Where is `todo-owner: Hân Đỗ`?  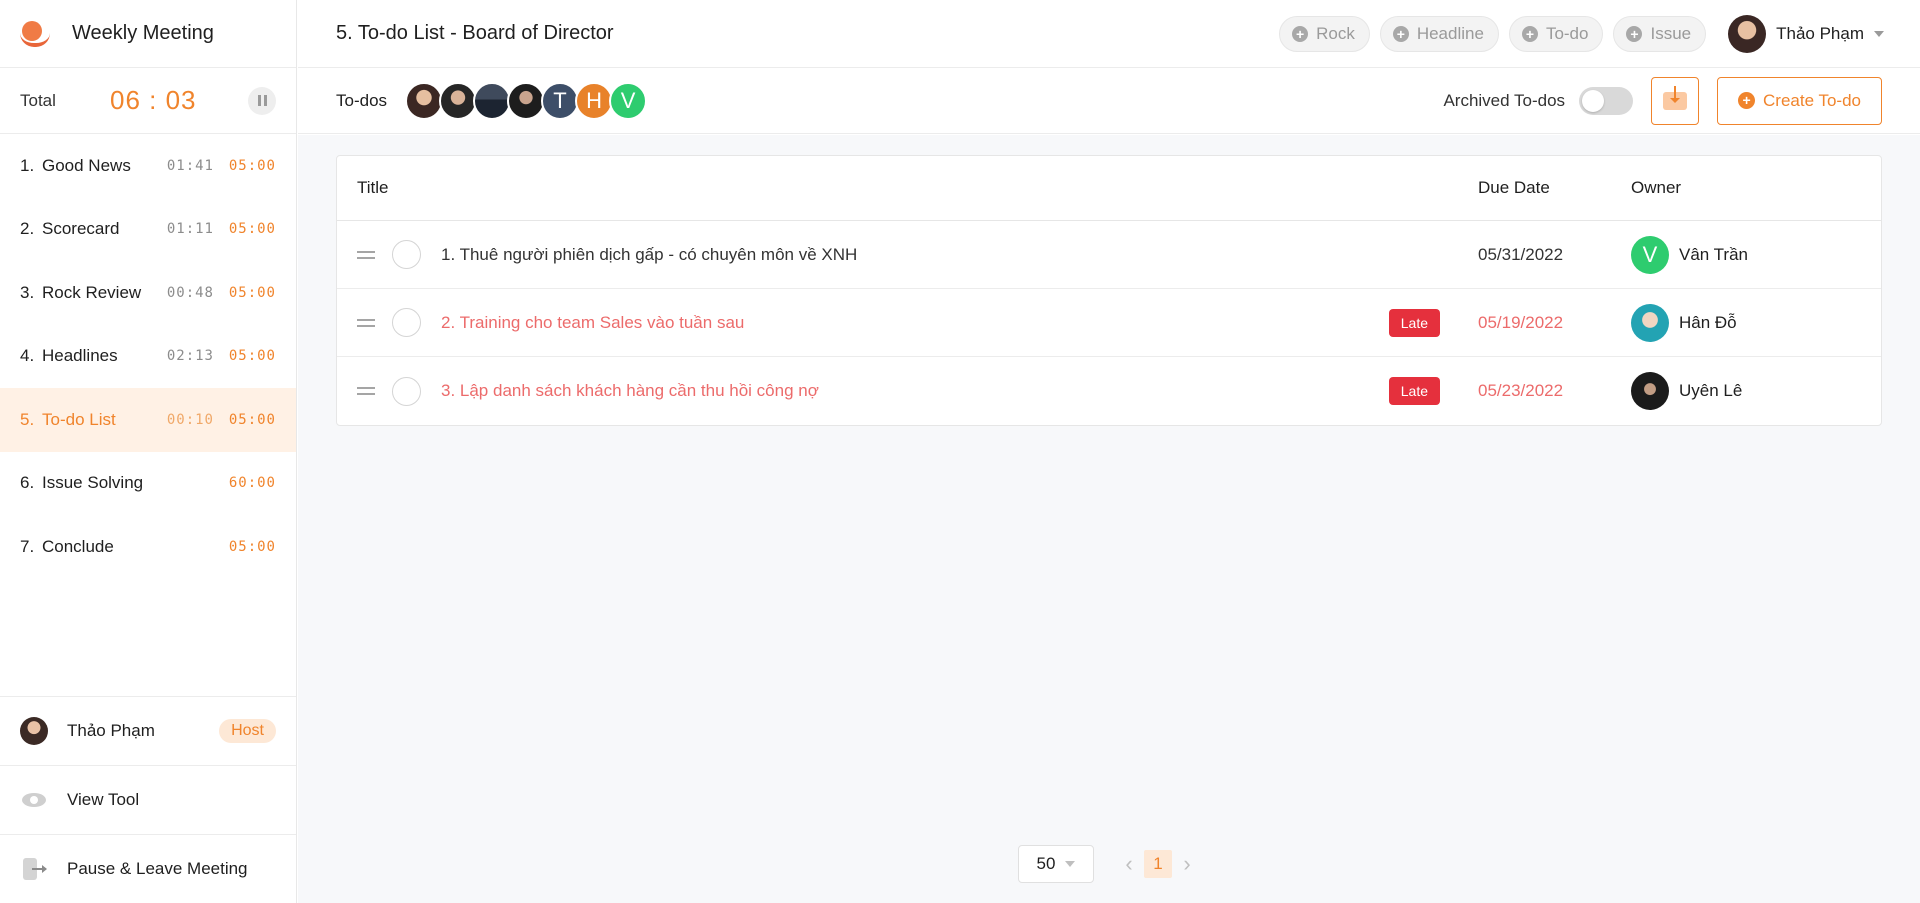 todo-owner: Hân Đỗ is located at coordinates (1756, 322).